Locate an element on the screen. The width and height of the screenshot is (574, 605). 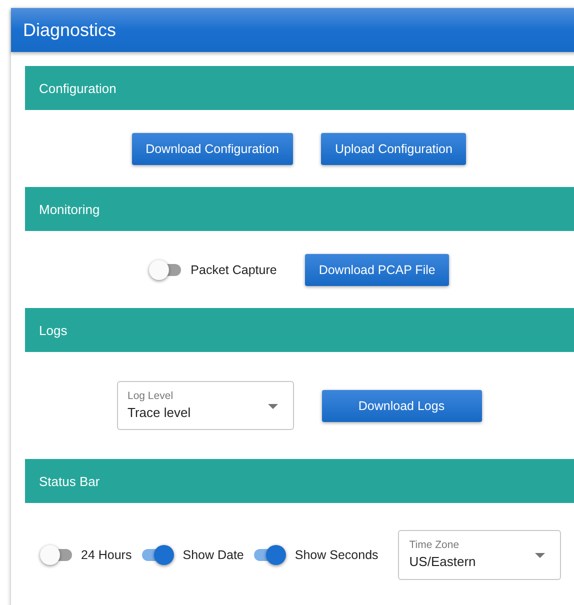
download-button: Upload Configuration is located at coordinates (393, 148).